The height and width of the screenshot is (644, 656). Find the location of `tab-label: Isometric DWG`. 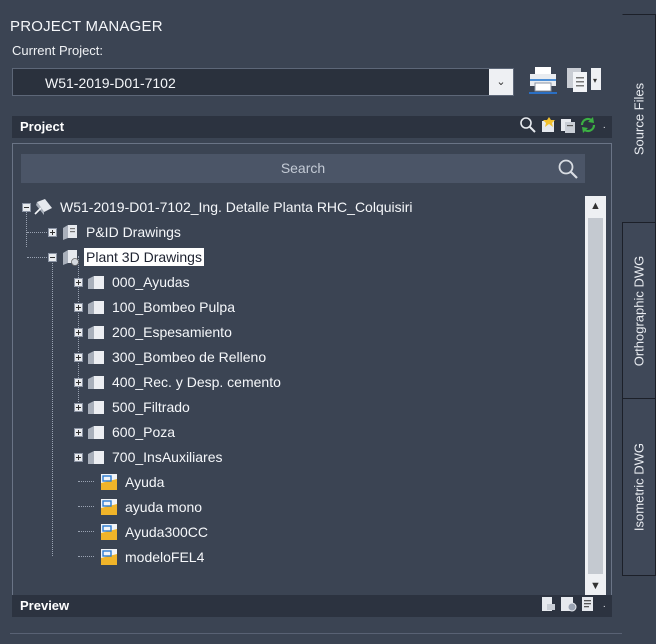

tab-label: Isometric DWG is located at coordinates (639, 487).